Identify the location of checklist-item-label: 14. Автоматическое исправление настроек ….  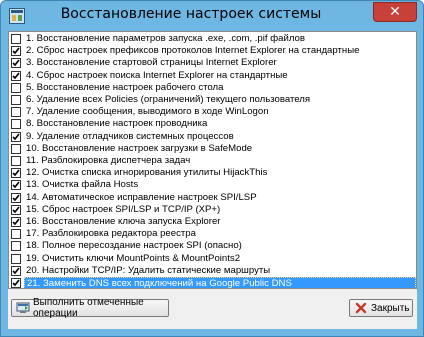
(141, 197).